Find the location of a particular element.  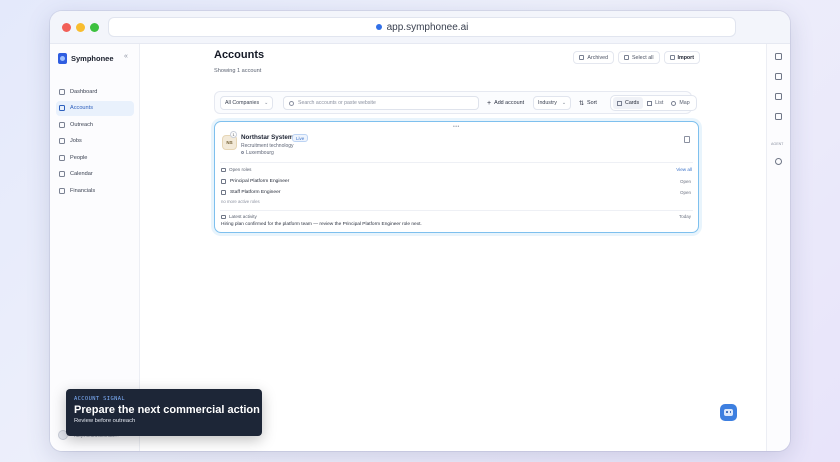

brand: Symphonee is located at coordinates (86, 58).